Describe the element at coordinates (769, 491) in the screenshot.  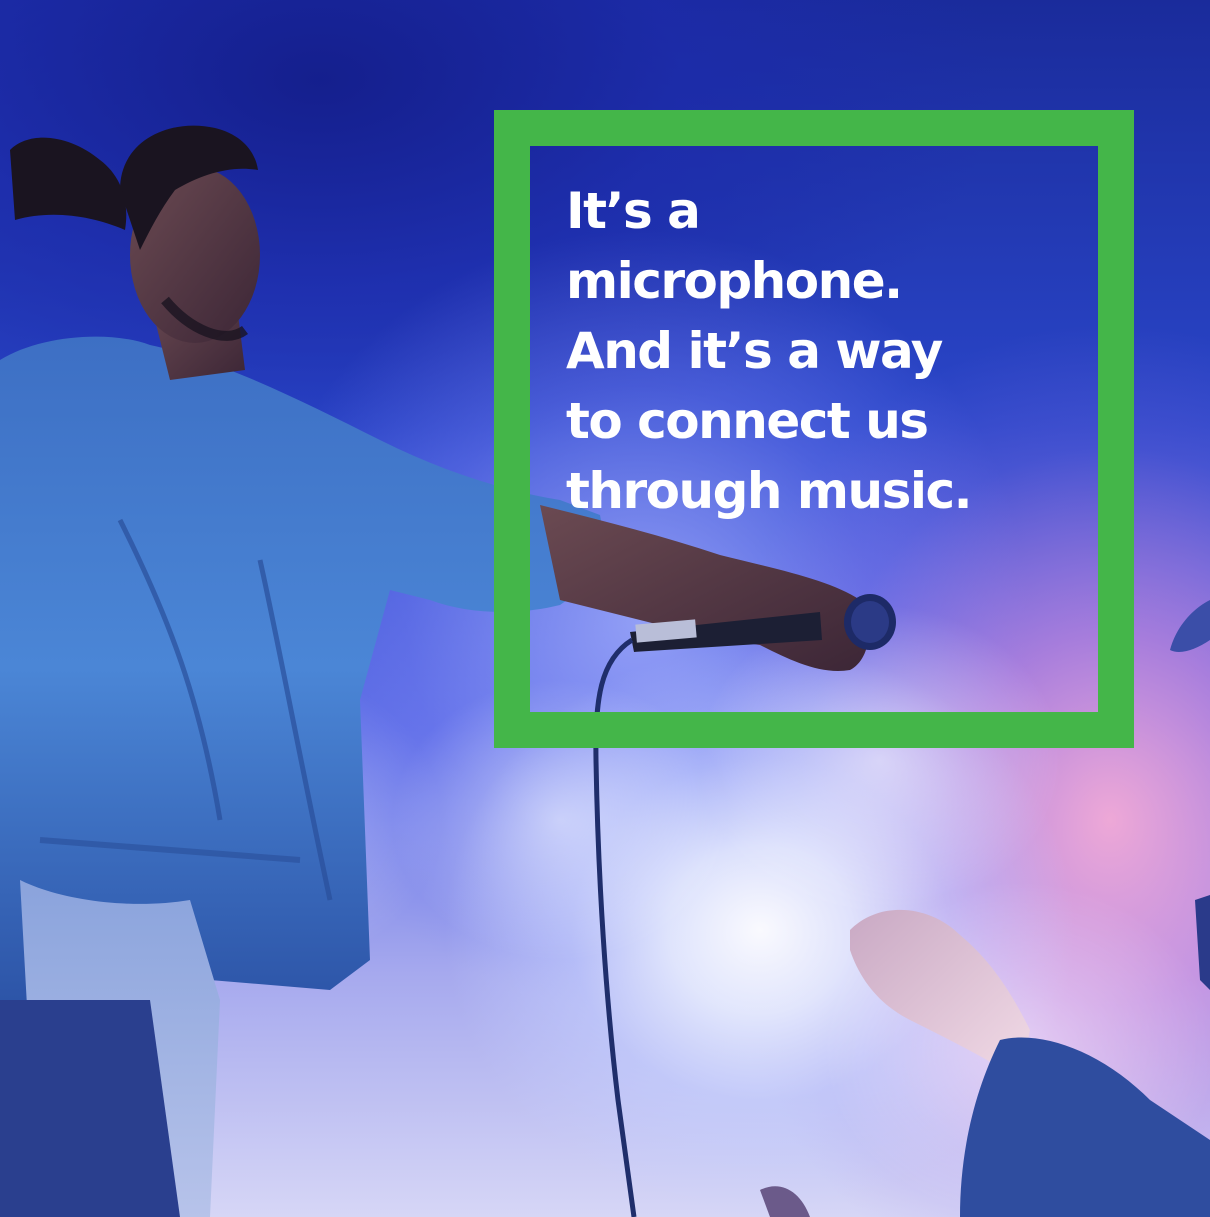
I see `headline-line-5: through music.` at that location.